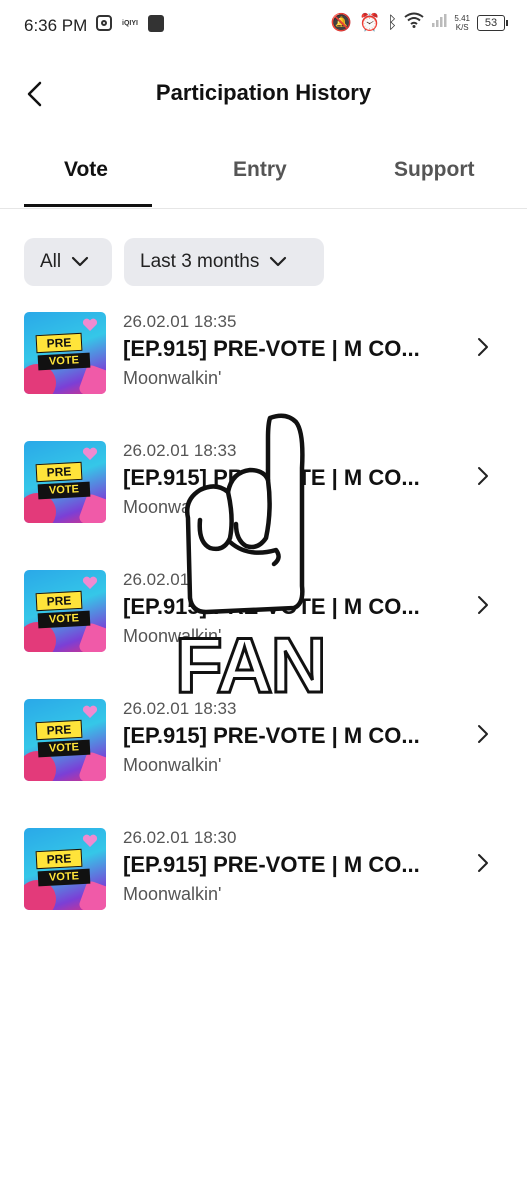  I want to click on date-range-dropdown: Last 3 months, so click(224, 262).